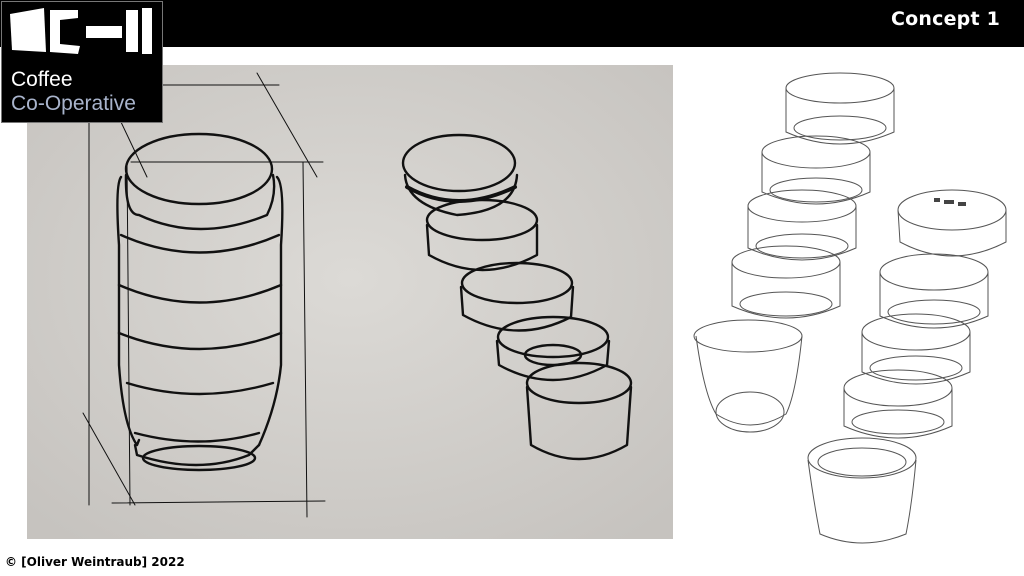 Image resolution: width=1024 pixels, height=576 pixels. Describe the element at coordinates (95, 562) in the screenshot. I see `copyright-notice: © [Oliver Weintraub] 2022` at that location.